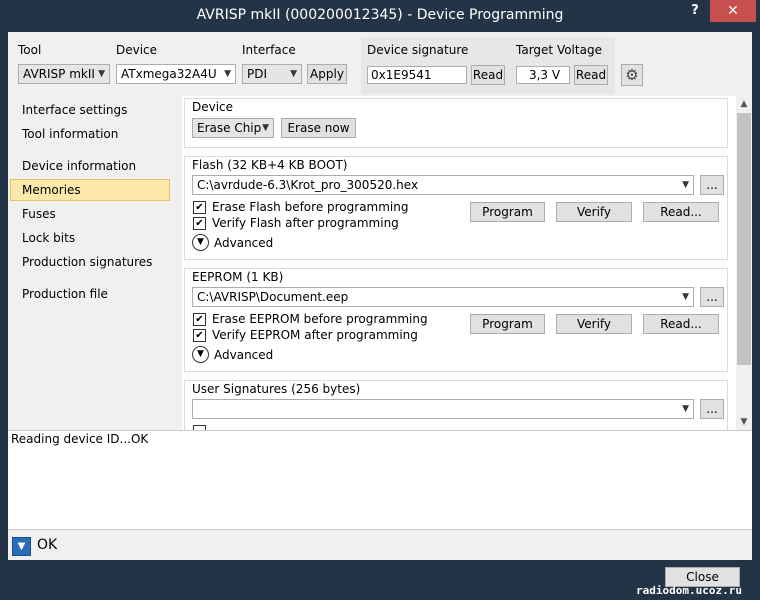 Image resolution: width=760 pixels, height=600 pixels. What do you see at coordinates (273, 297) in the screenshot?
I see `eeprom-file-path-value: C:\AVRISP\Document.eep` at bounding box center [273, 297].